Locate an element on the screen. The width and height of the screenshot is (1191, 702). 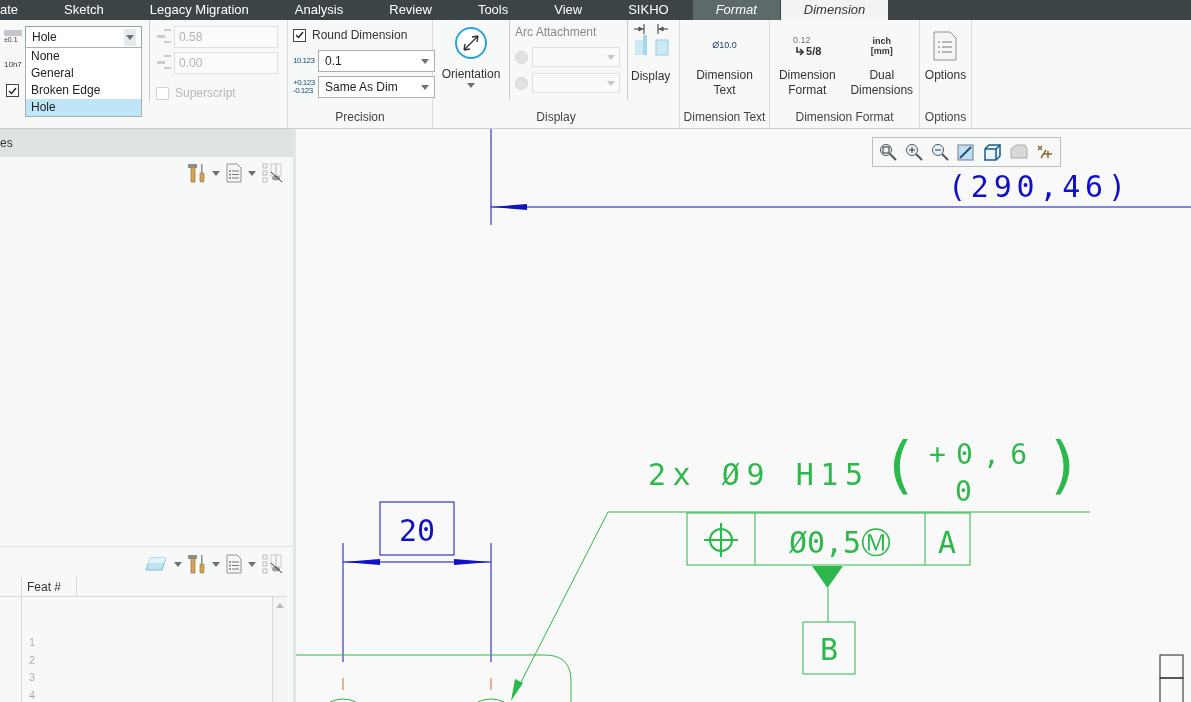
bent-arrow-icon is located at coordinates (800, 51).